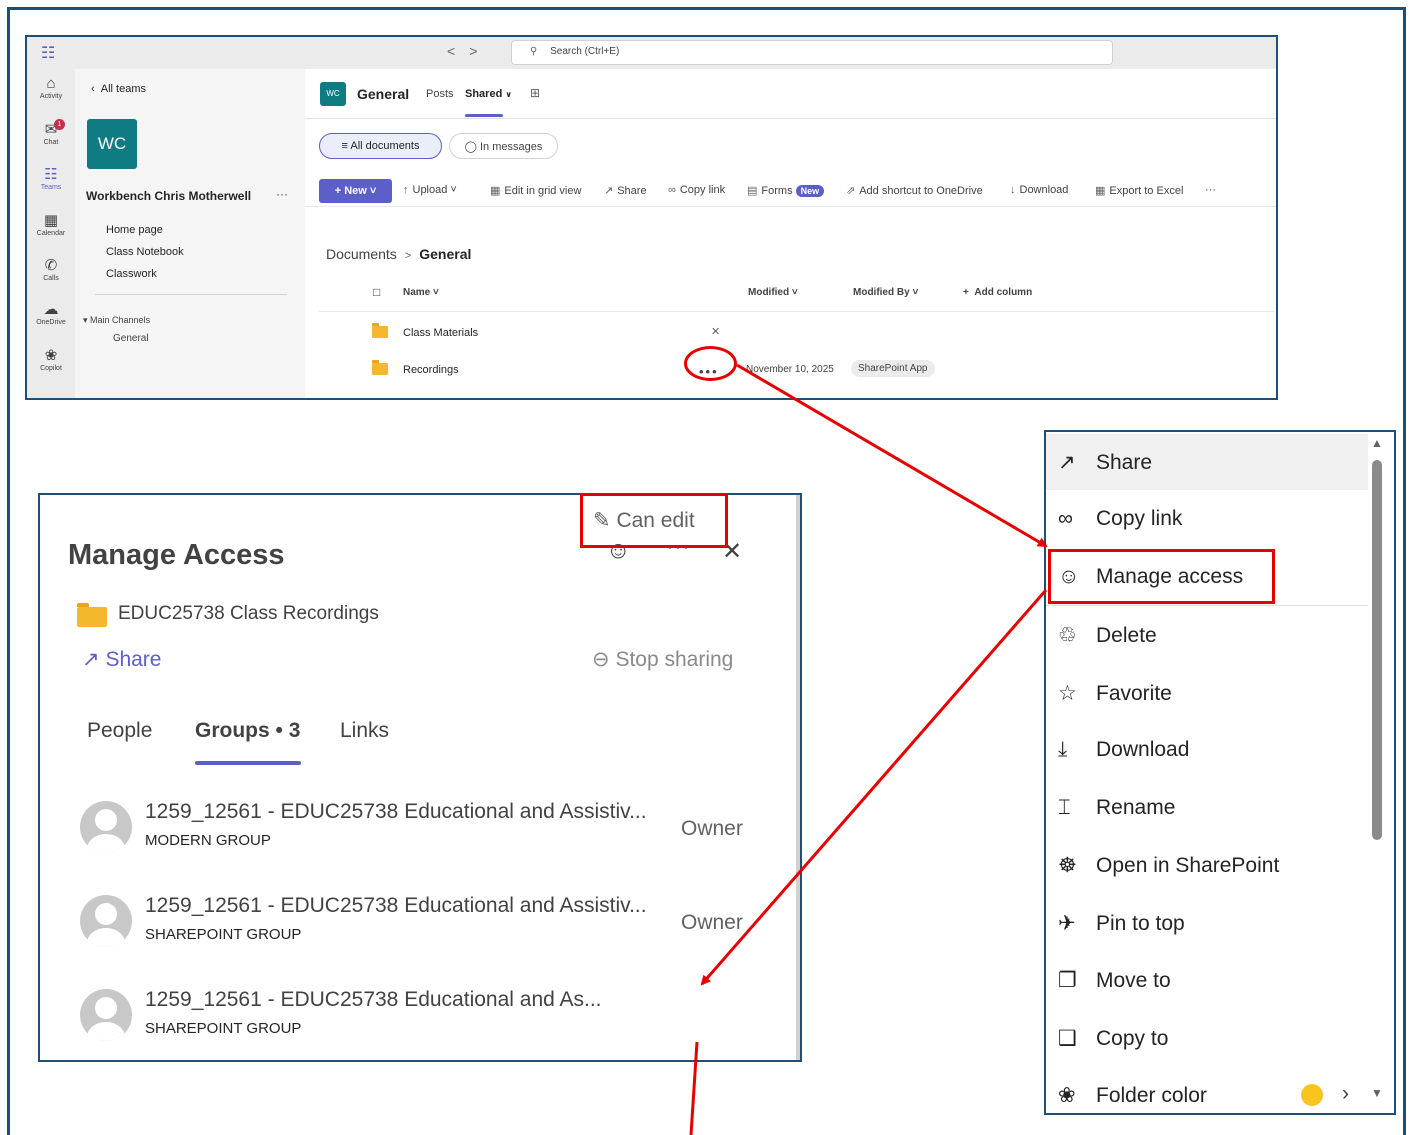 This screenshot has width=1413, height=1135. I want to click on menu-item-copy-link: ∞ Copy link, so click(1207, 519).